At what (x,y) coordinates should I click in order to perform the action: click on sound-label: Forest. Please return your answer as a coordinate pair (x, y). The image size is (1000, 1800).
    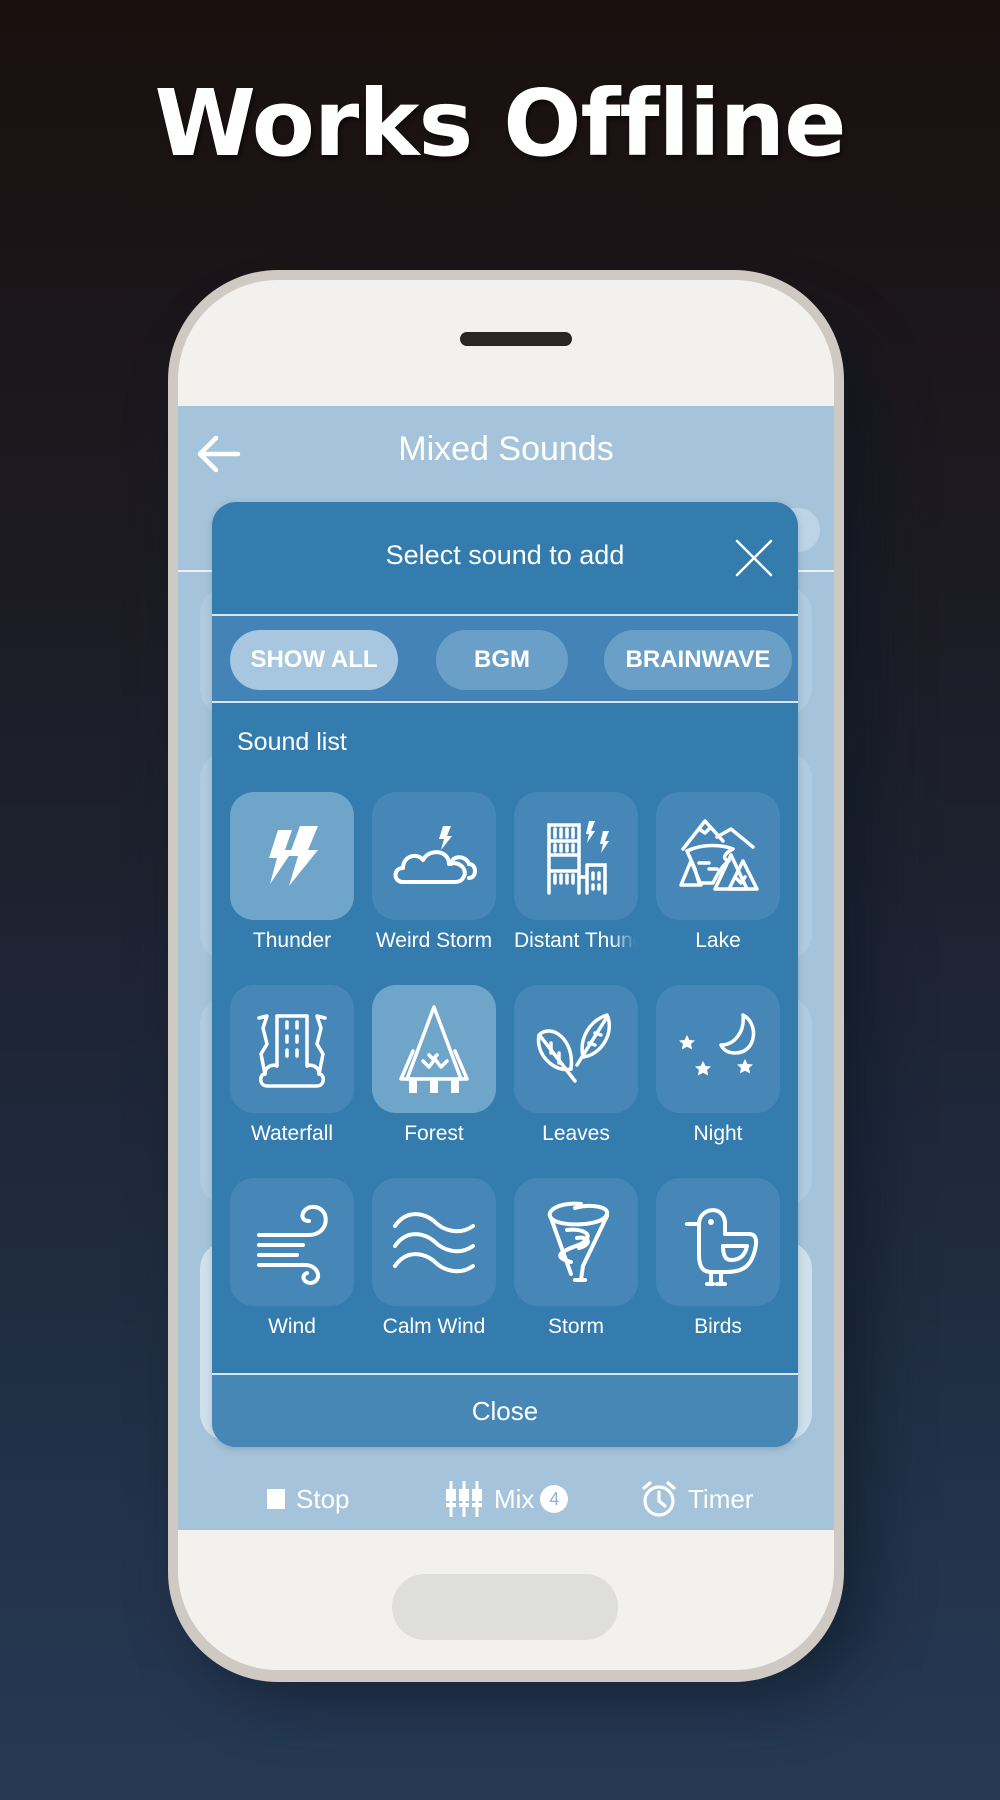
    Looking at the image, I should click on (434, 1133).